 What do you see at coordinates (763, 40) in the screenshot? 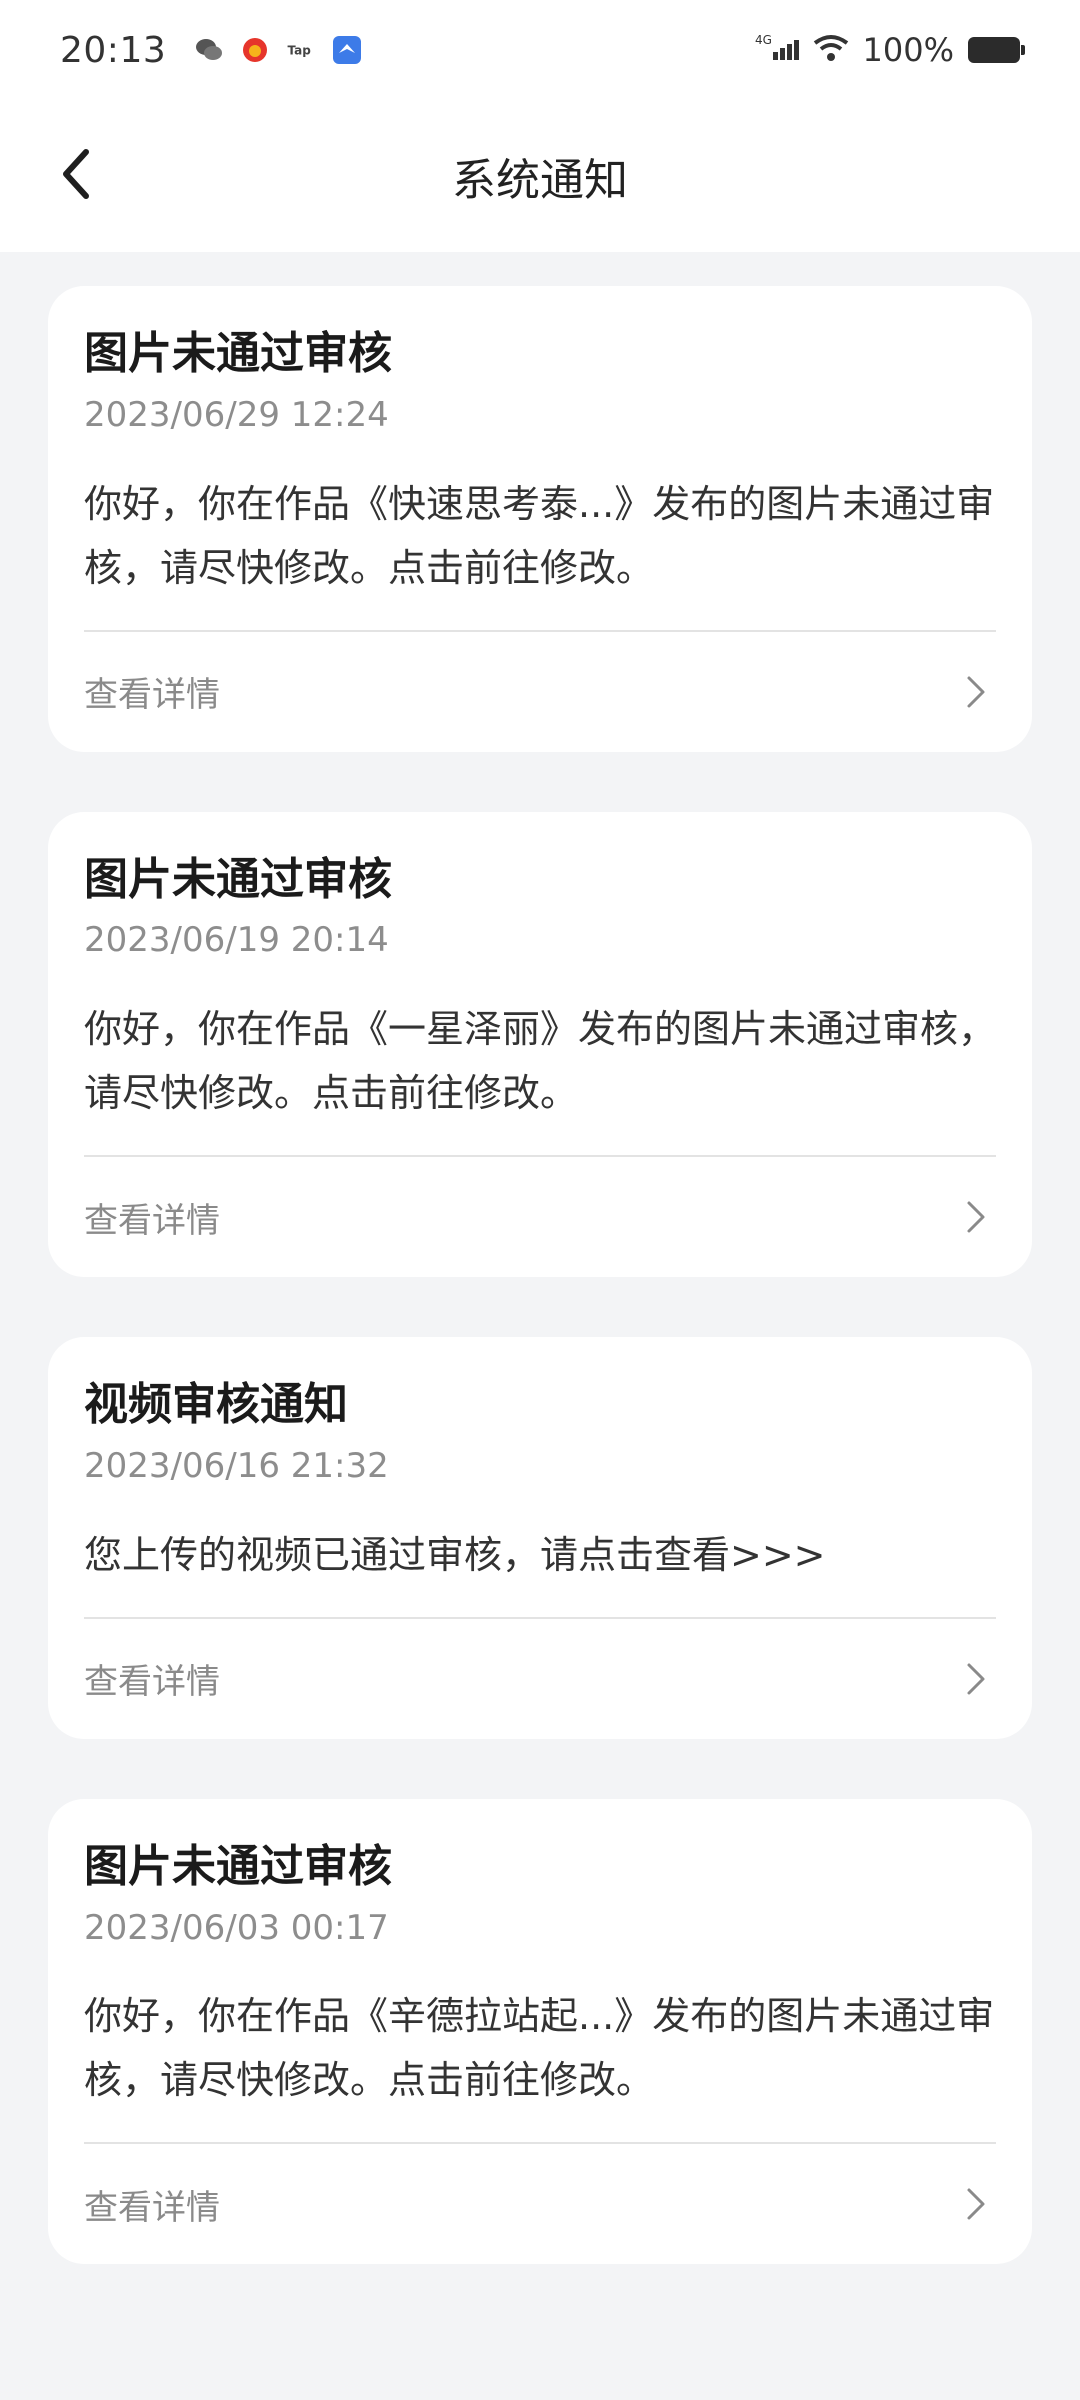
I see `svg-text: 4G` at bounding box center [763, 40].